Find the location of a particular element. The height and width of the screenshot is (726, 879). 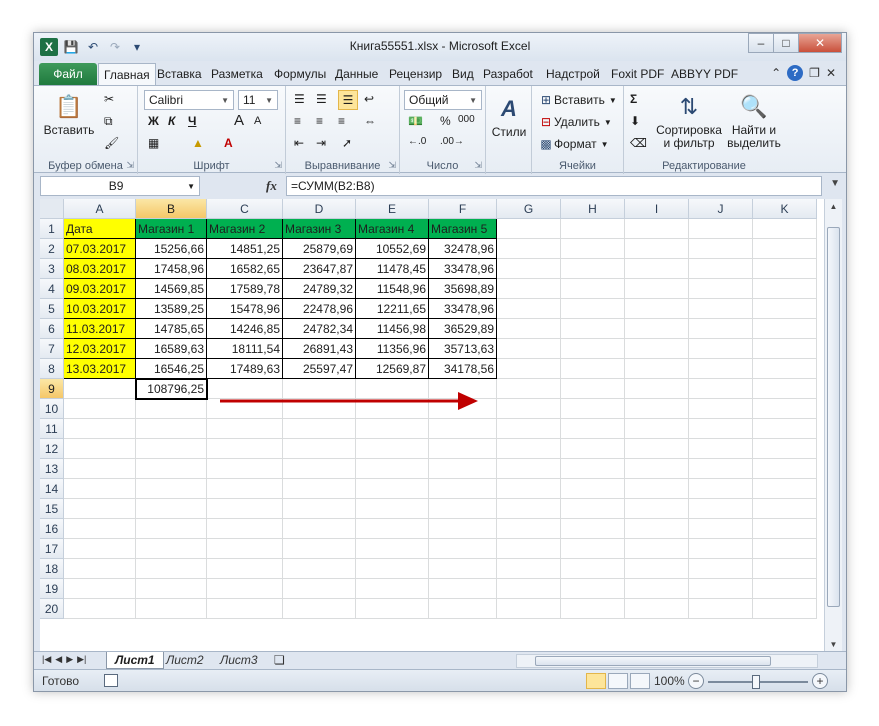

last-sheet-icon: ▶| is located at coordinates (81, 659).